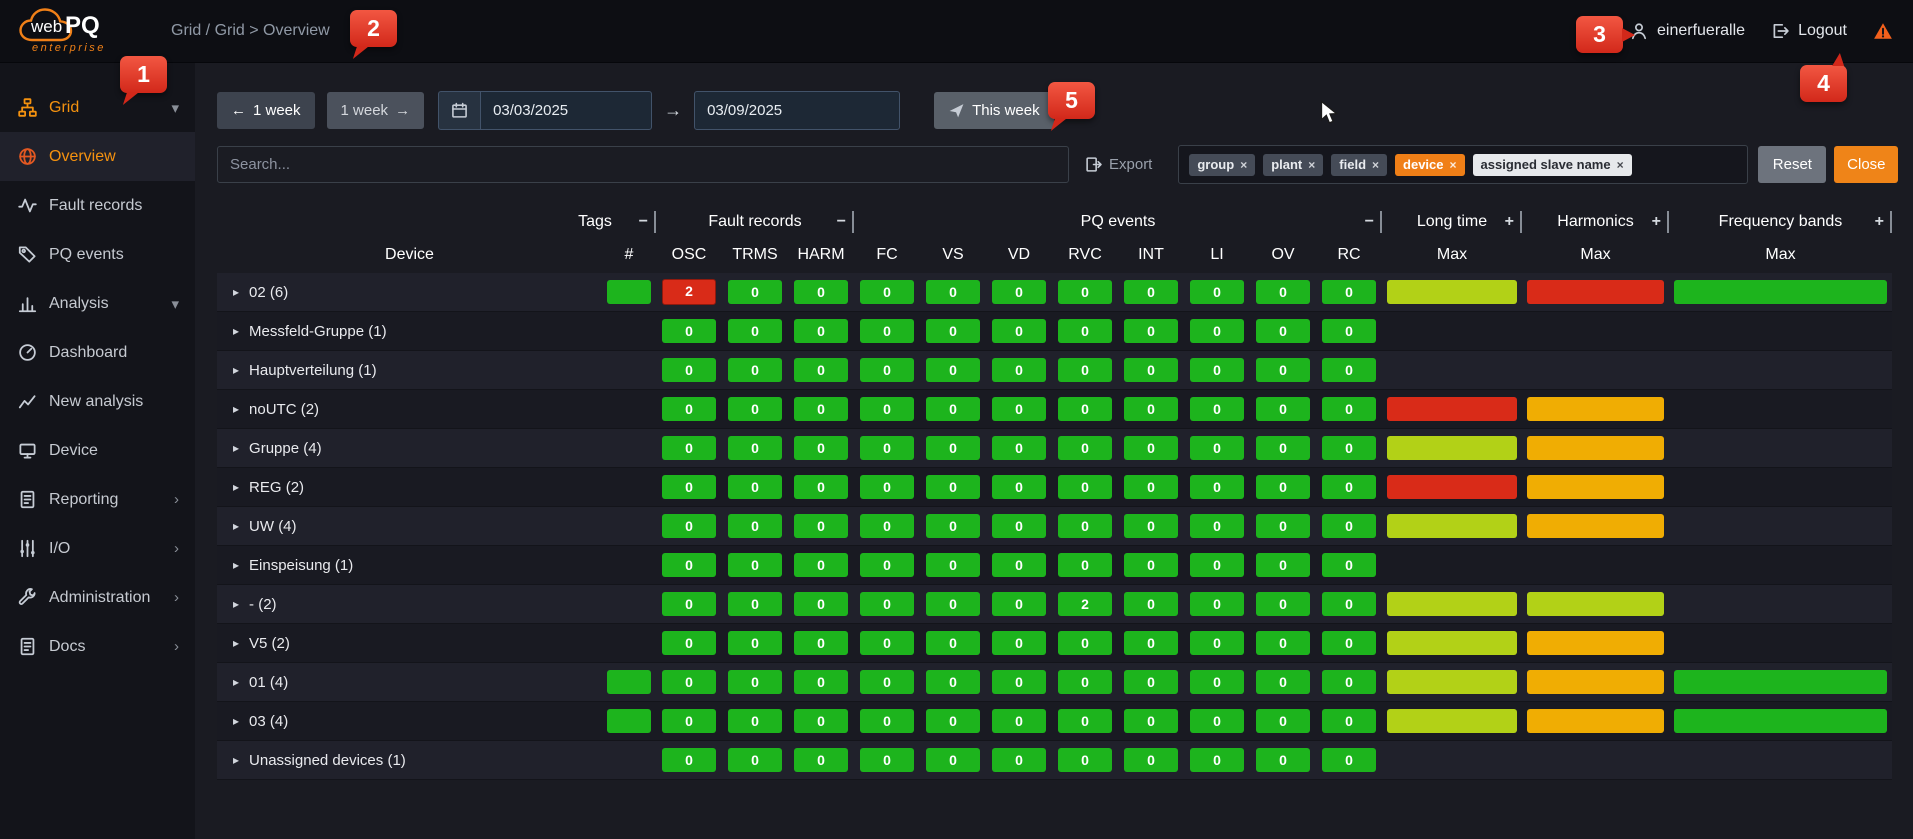  What do you see at coordinates (1359, 164) in the screenshot?
I see `filter-tag-field: field ×` at bounding box center [1359, 164].